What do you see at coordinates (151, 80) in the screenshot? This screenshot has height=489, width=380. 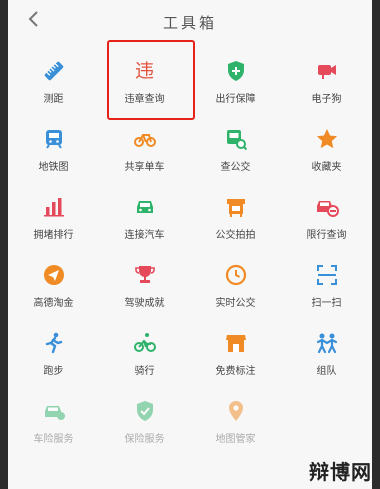 I see `highlight-box` at bounding box center [151, 80].